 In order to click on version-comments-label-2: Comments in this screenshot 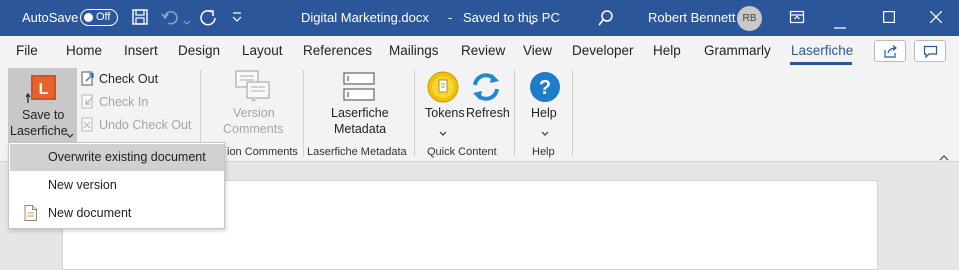, I will do `click(253, 129)`.